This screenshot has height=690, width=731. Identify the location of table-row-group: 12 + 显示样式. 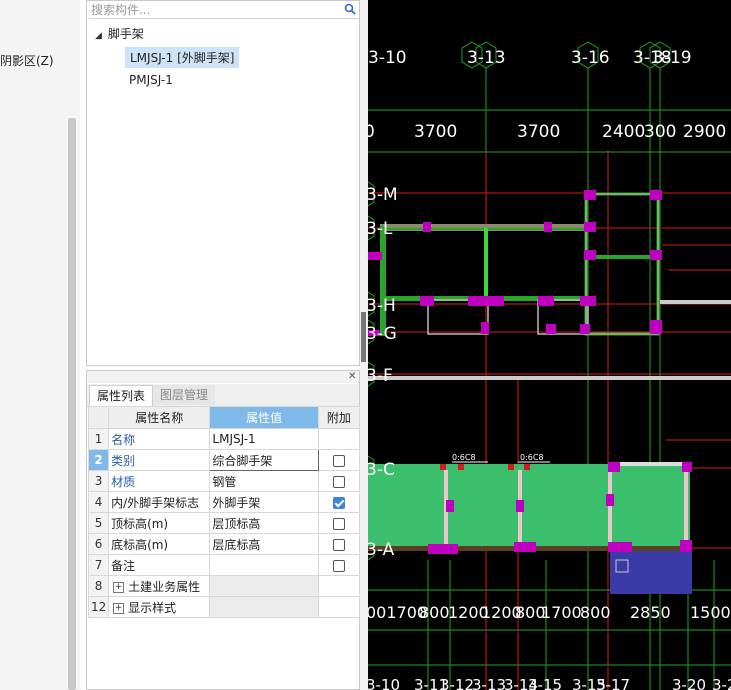
(224, 607).